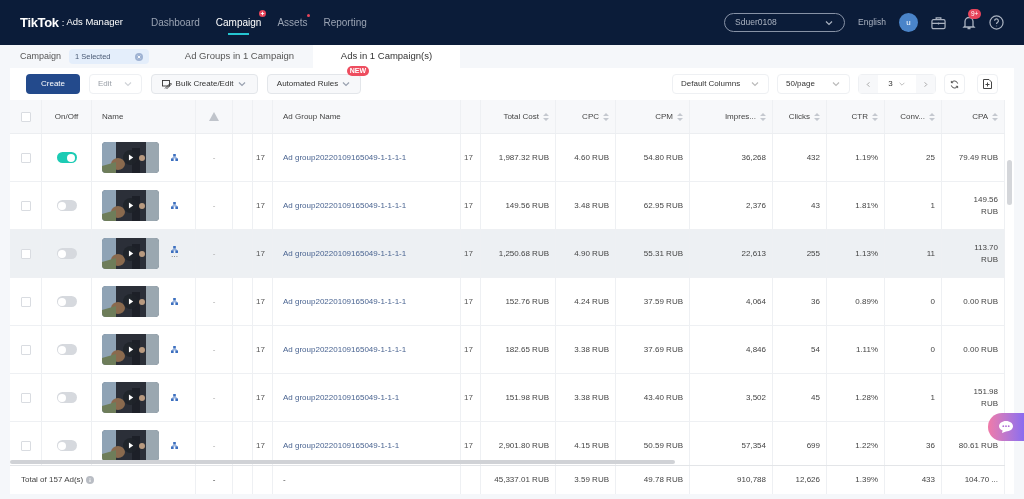 The width and height of the screenshot is (1024, 499). What do you see at coordinates (53, 84) in the screenshot?
I see `create-button: Create` at bounding box center [53, 84].